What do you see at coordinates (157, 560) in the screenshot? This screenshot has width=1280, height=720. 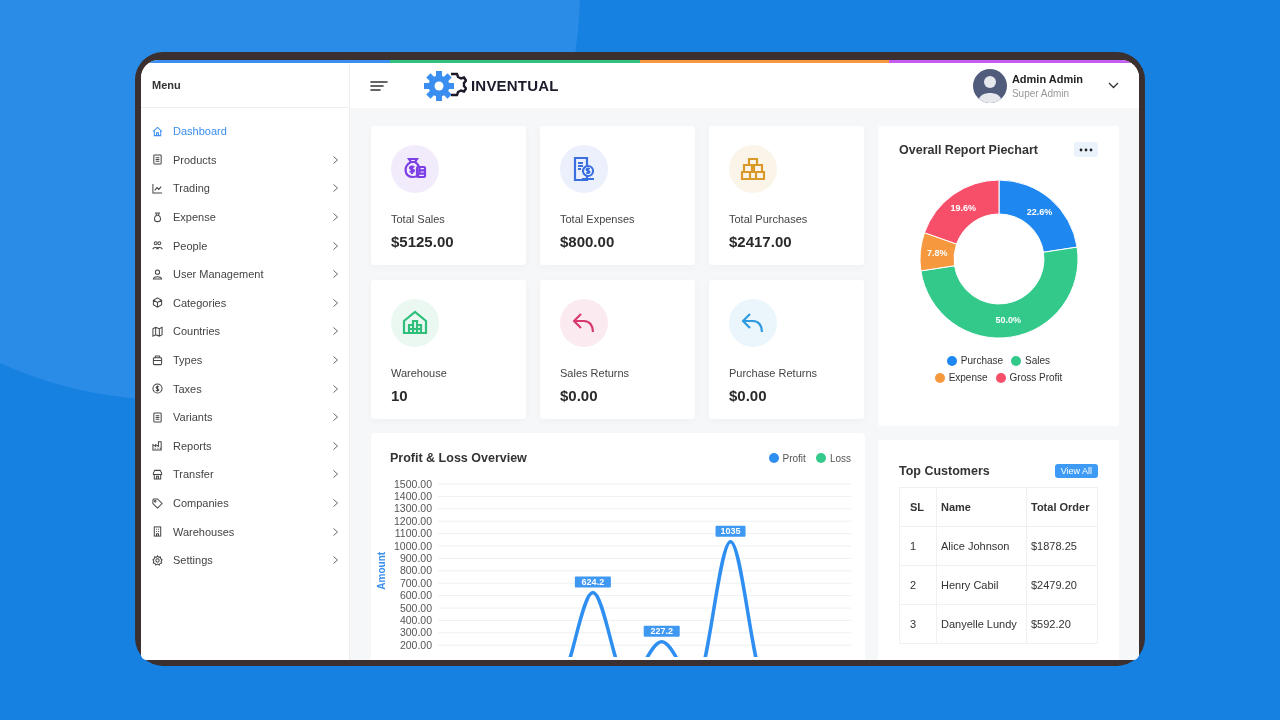 I see `settings-icon` at bounding box center [157, 560].